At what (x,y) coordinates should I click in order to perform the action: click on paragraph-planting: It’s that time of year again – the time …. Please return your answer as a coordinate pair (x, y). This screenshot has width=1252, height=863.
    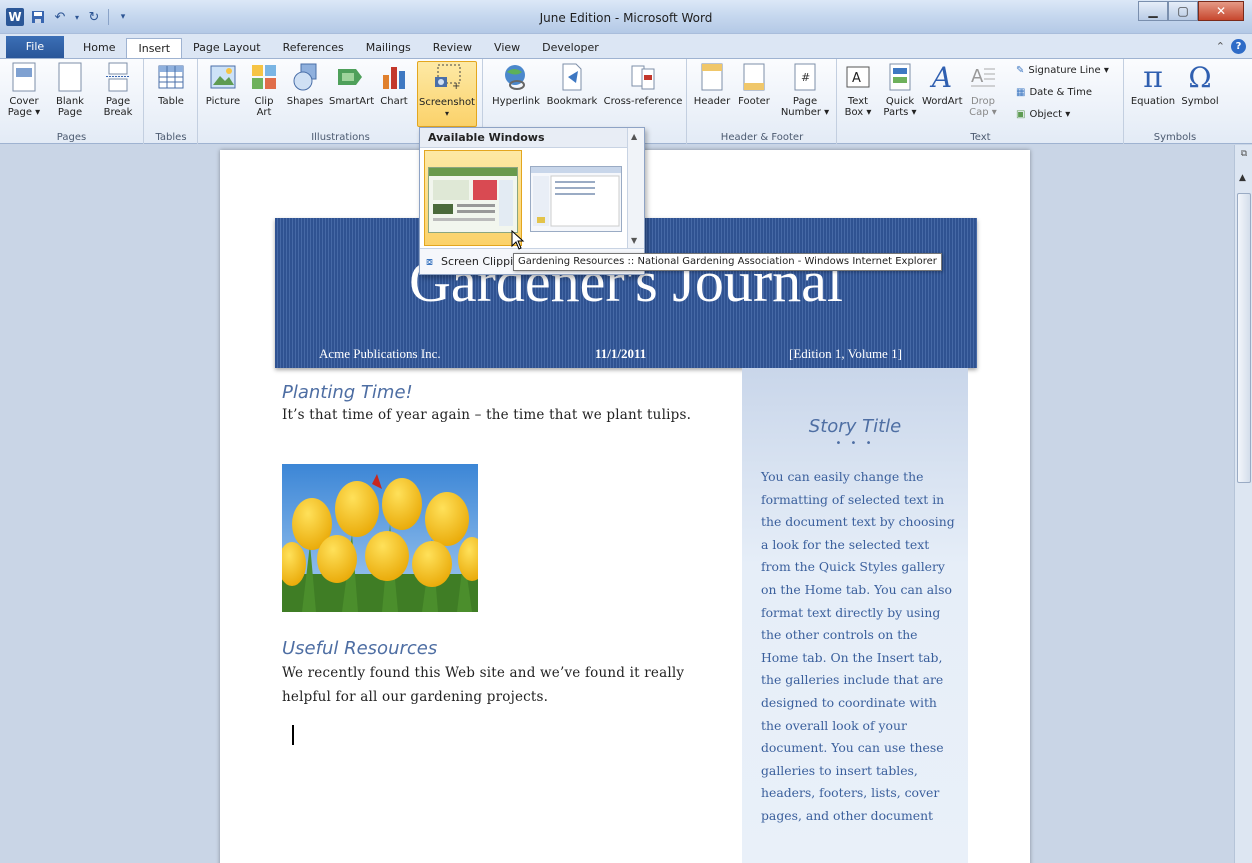
    Looking at the image, I should click on (487, 415).